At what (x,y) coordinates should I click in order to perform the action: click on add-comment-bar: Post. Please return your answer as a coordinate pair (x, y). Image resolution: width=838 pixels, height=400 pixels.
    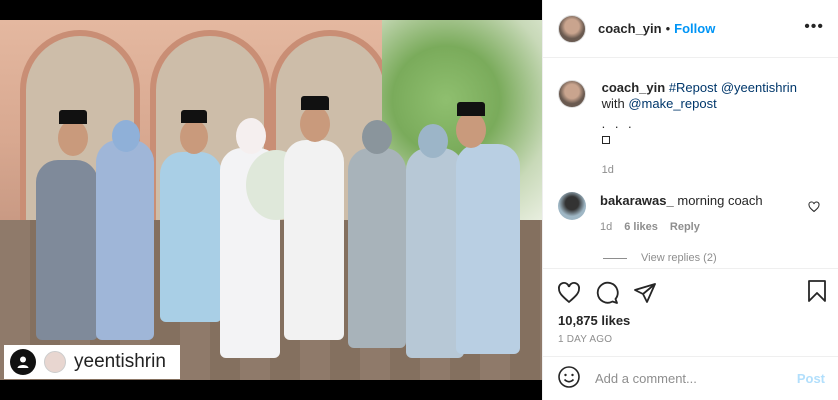
    Looking at the image, I should click on (690, 378).